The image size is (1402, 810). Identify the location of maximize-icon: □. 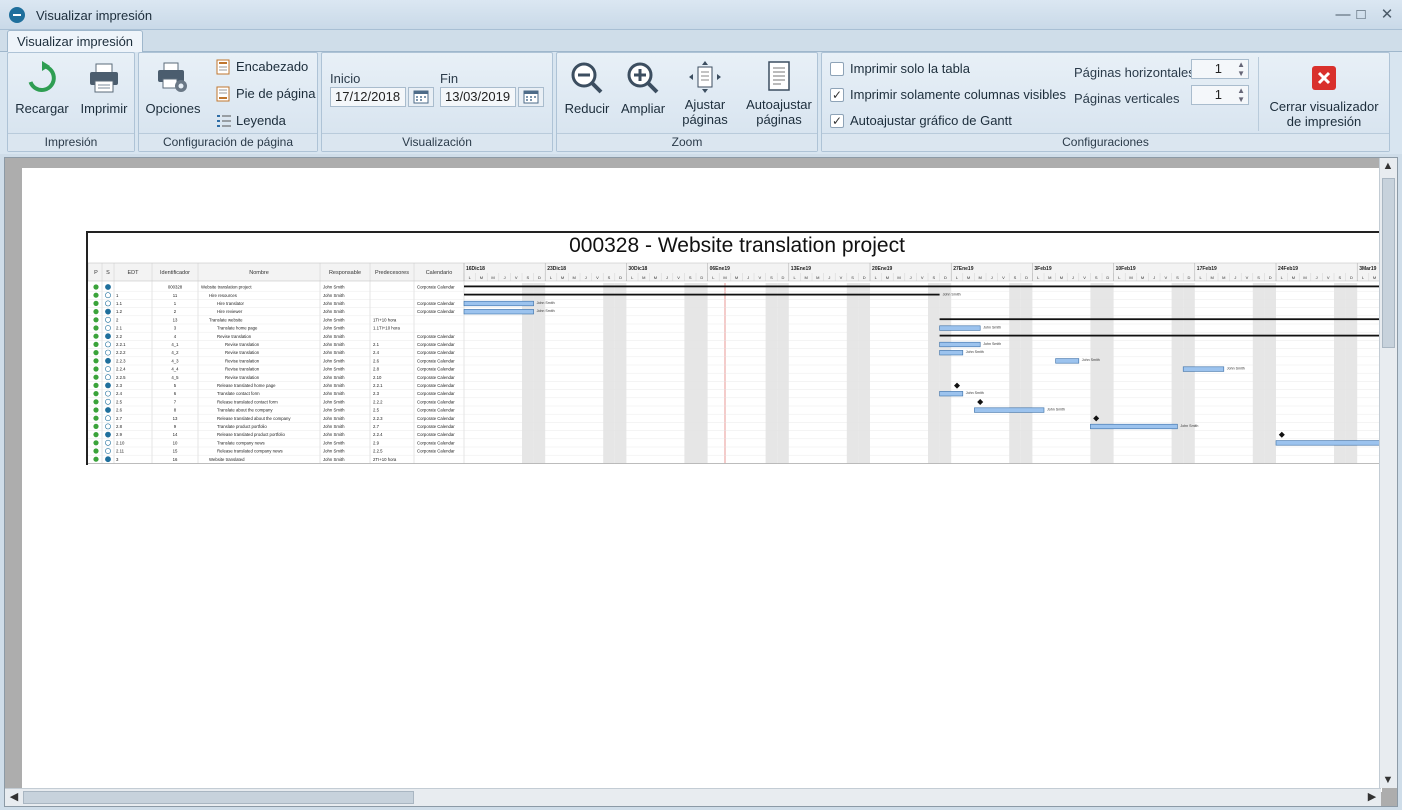
(1361, 15).